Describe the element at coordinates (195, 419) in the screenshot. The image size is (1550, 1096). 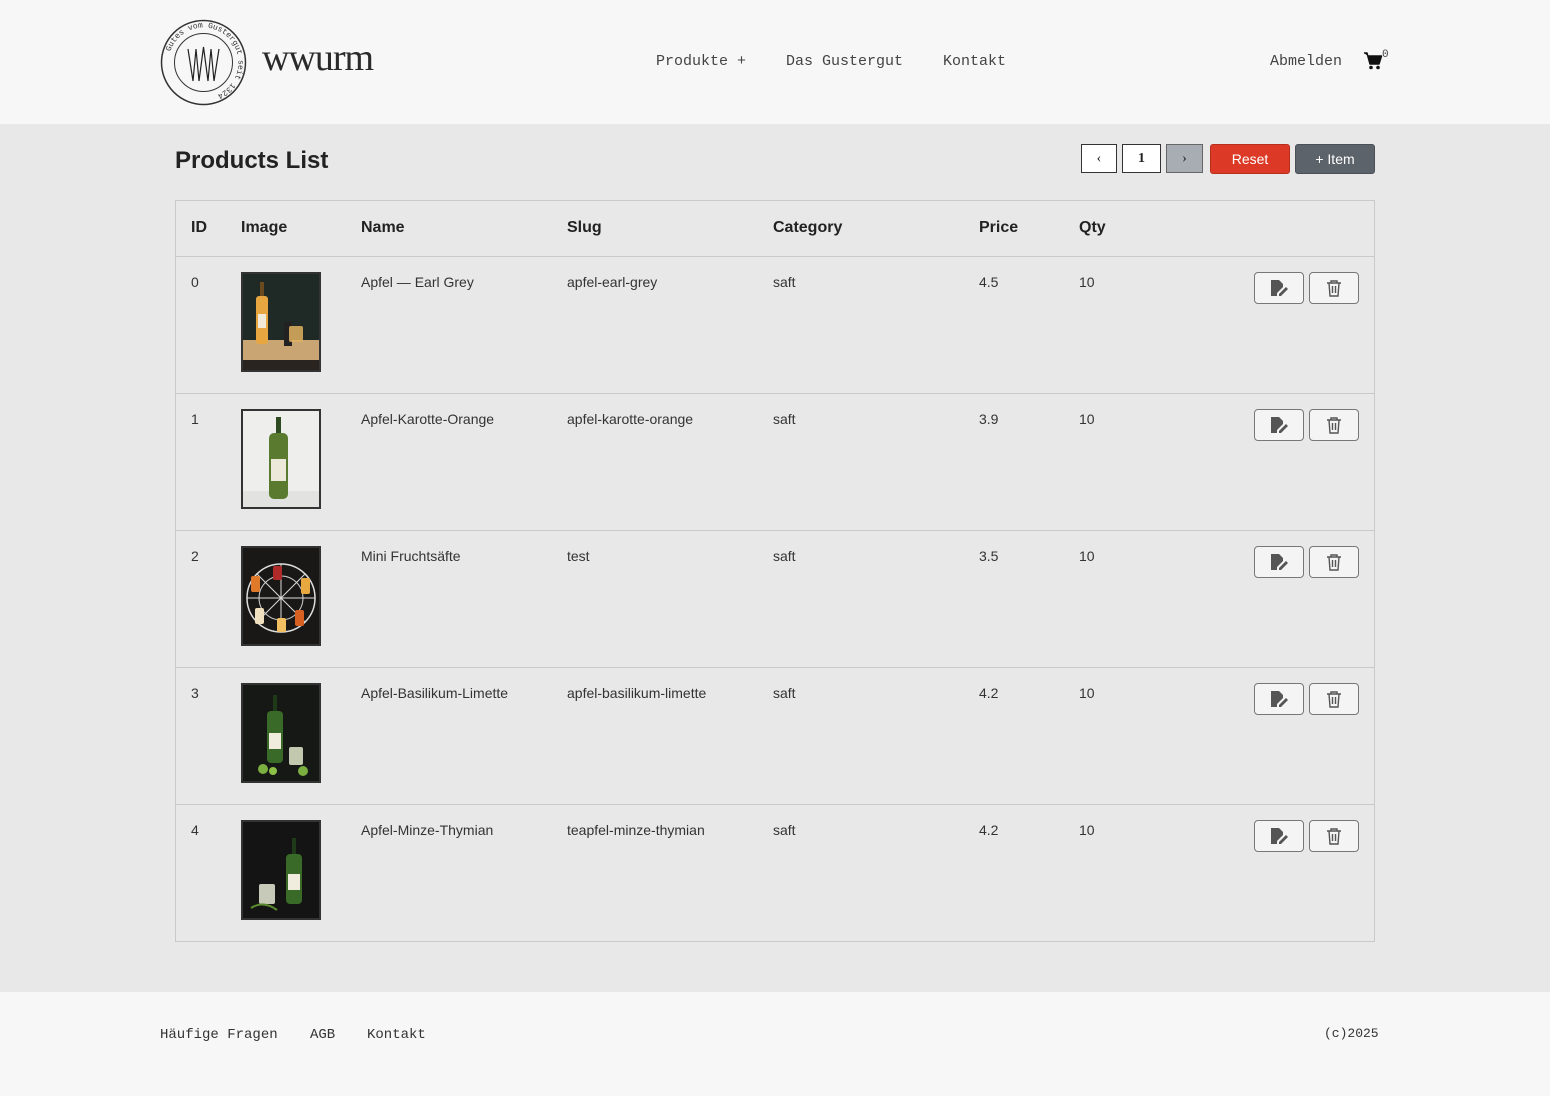
I see `cell-id: 1` at that location.